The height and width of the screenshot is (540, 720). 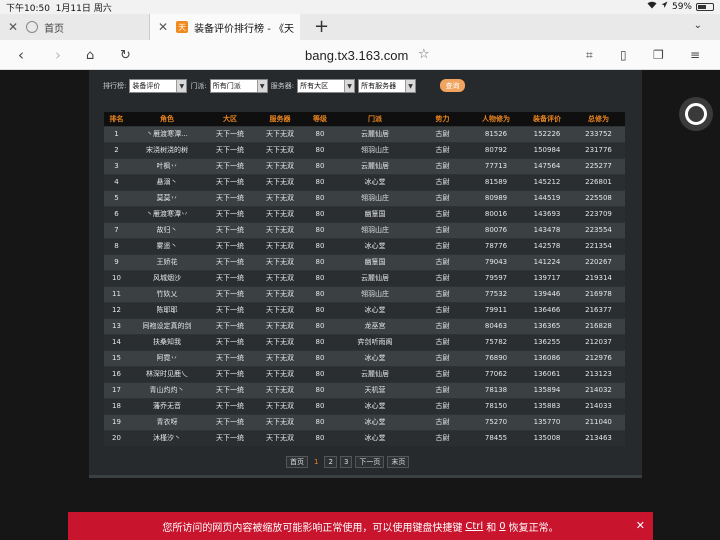 I want to click on assistive-touch-icon, so click(x=696, y=114).